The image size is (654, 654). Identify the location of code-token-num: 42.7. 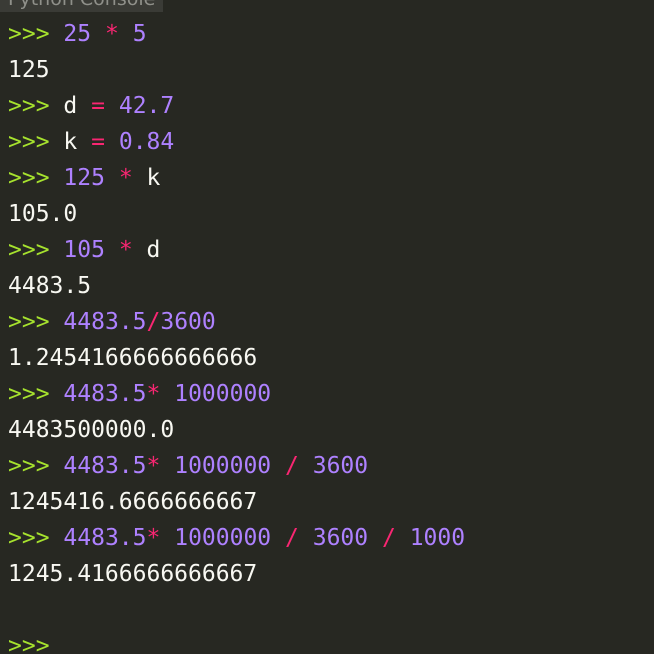
(146, 106).